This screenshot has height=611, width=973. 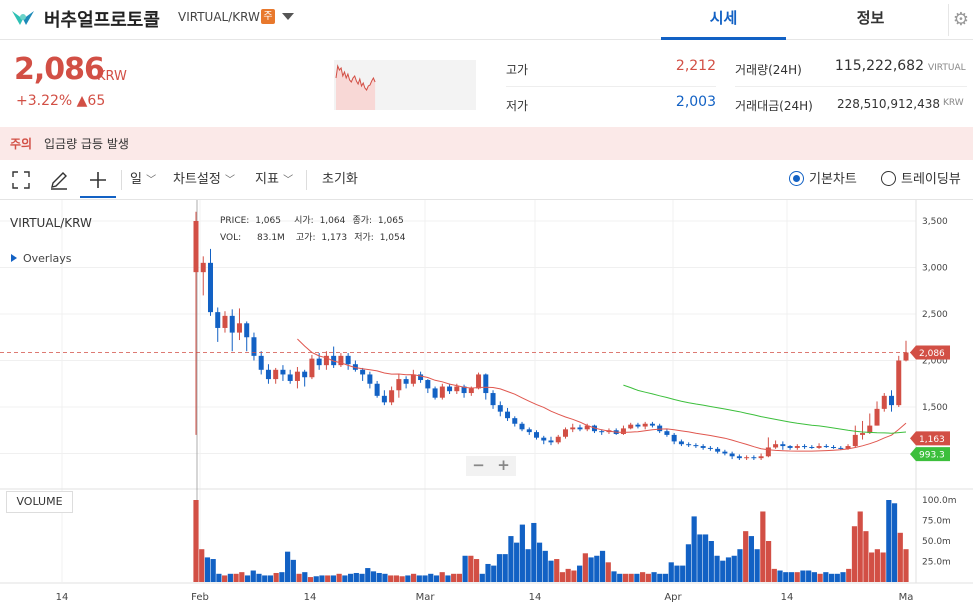 What do you see at coordinates (340, 180) in the screenshot?
I see `reset-button: 초기화` at bounding box center [340, 180].